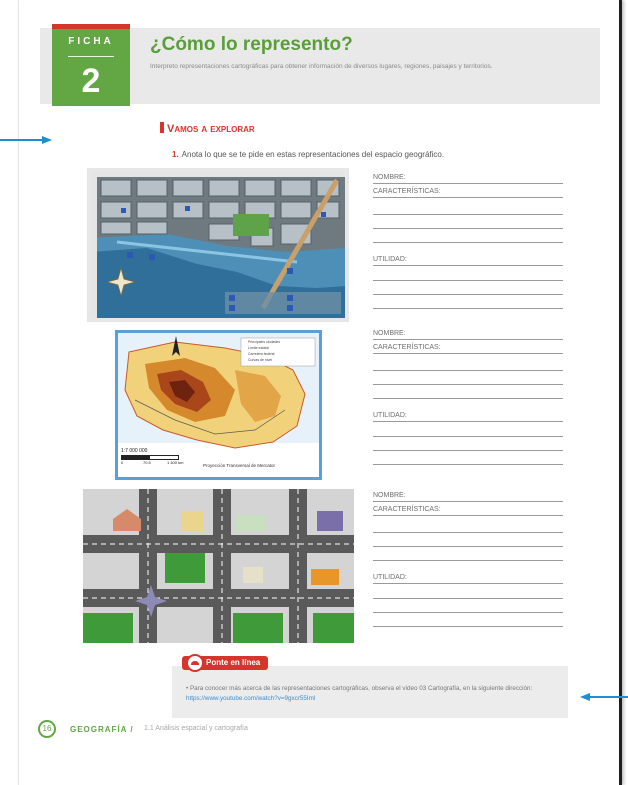 Image resolution: width=628 pixels, height=785 pixels. What do you see at coordinates (91, 41) in the screenshot?
I see `ficha-label: FICHA` at bounding box center [91, 41].